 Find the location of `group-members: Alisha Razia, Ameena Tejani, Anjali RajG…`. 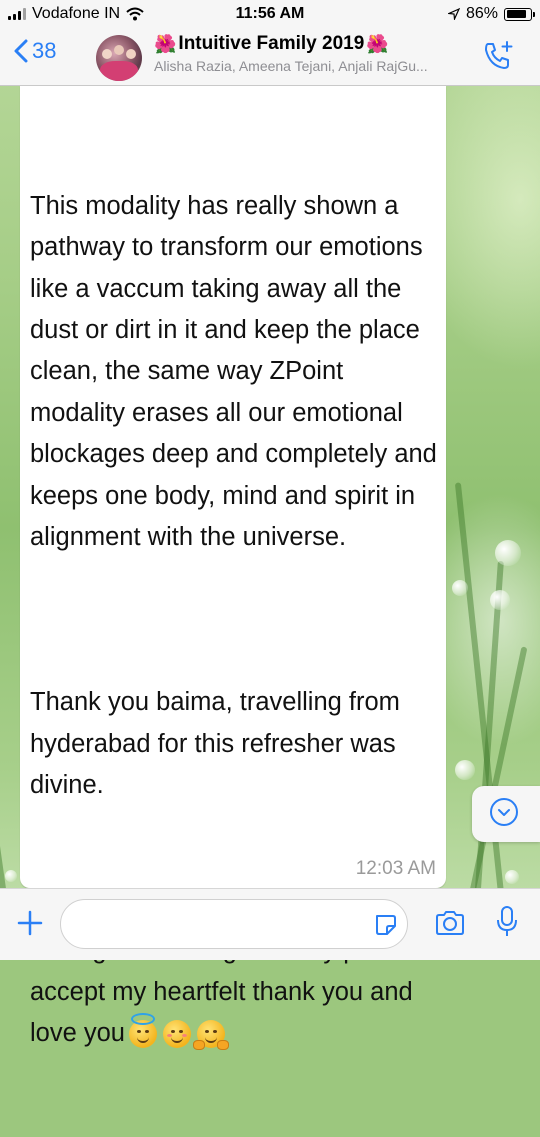

group-members: Alisha Razia, Ameena Tejani, Anjali RajG… is located at coordinates (291, 66).